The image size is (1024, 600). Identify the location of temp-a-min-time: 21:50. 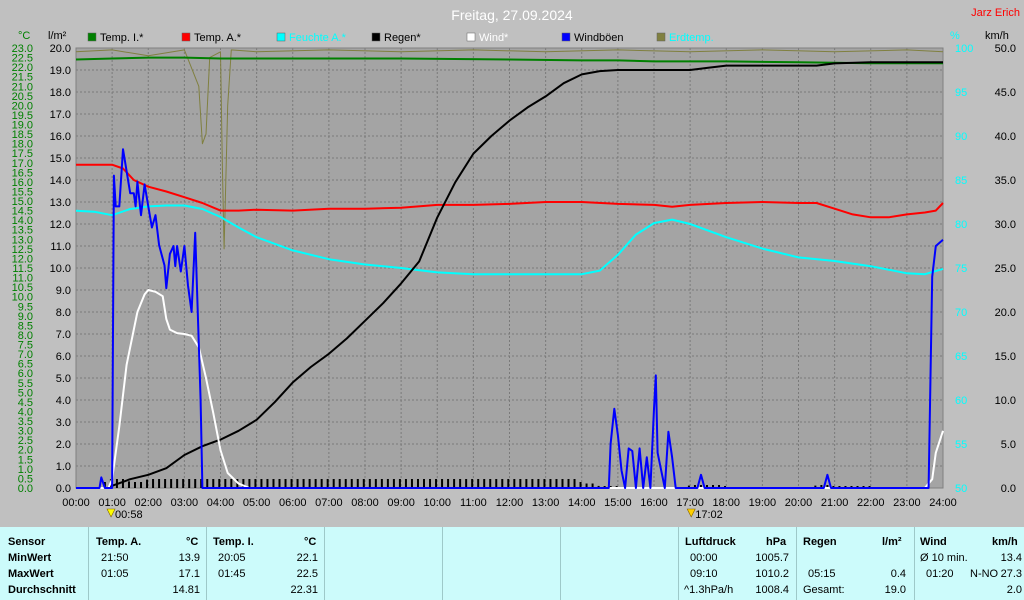
(115, 558).